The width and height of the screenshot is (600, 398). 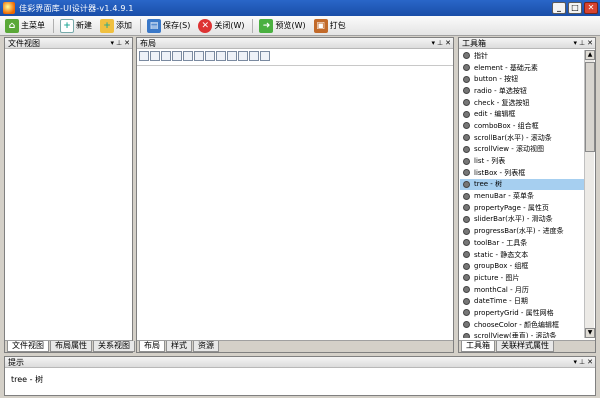 I want to click on toolbox-item: listBox - 列表框, so click(x=522, y=173).